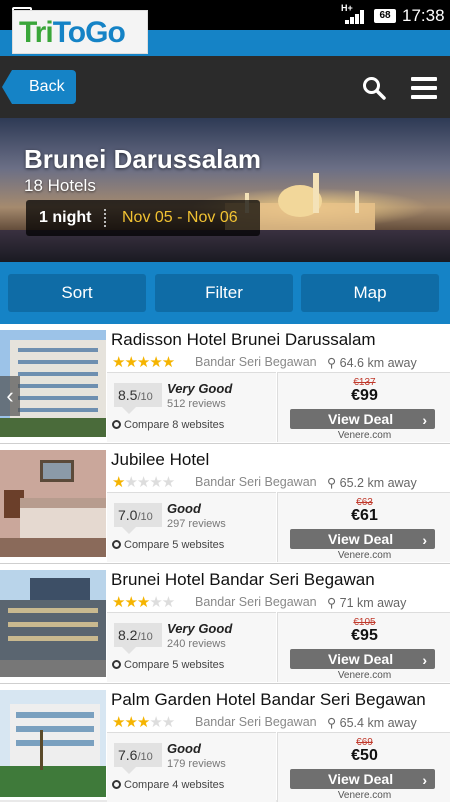  I want to click on sort-button: Sort, so click(77, 293).